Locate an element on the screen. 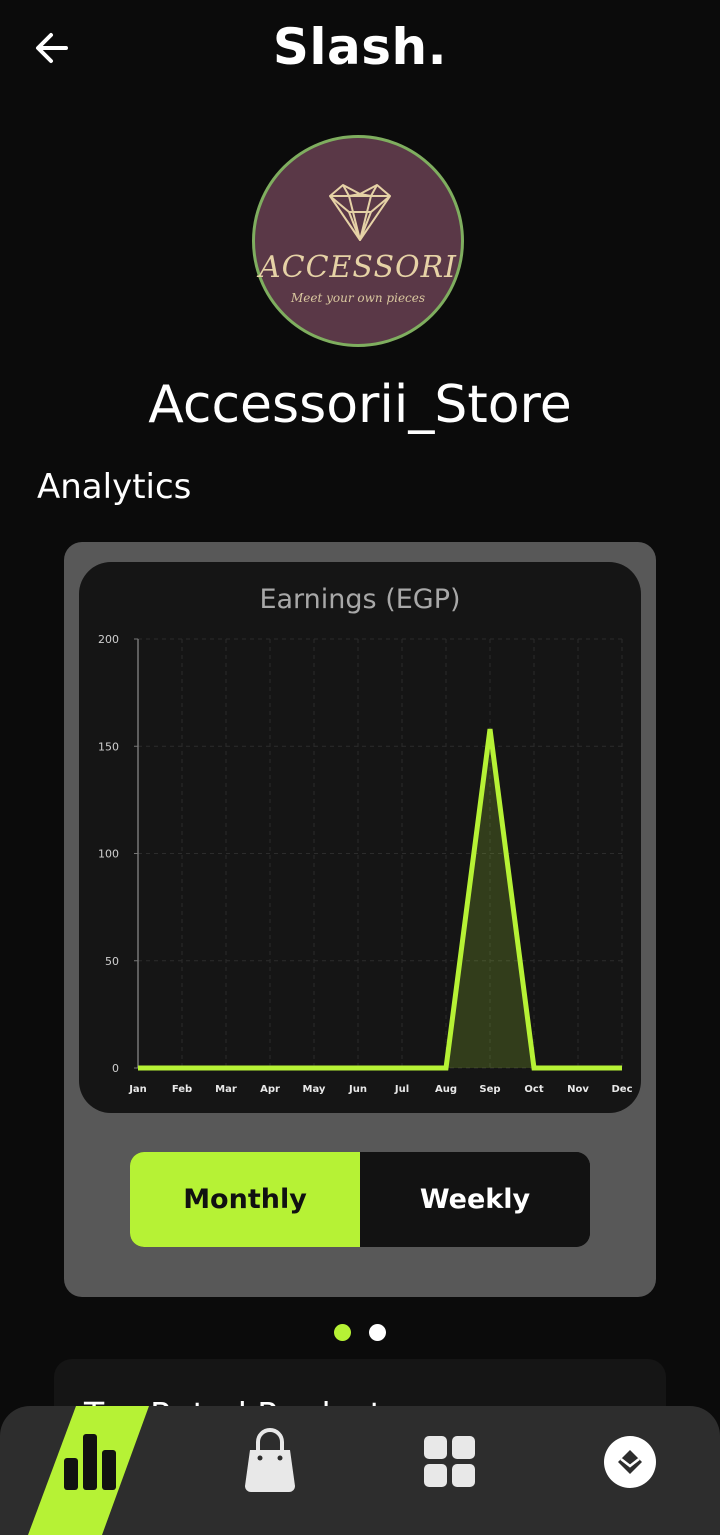  logo-tagline: Meet your own pieces is located at coordinates (358, 298).